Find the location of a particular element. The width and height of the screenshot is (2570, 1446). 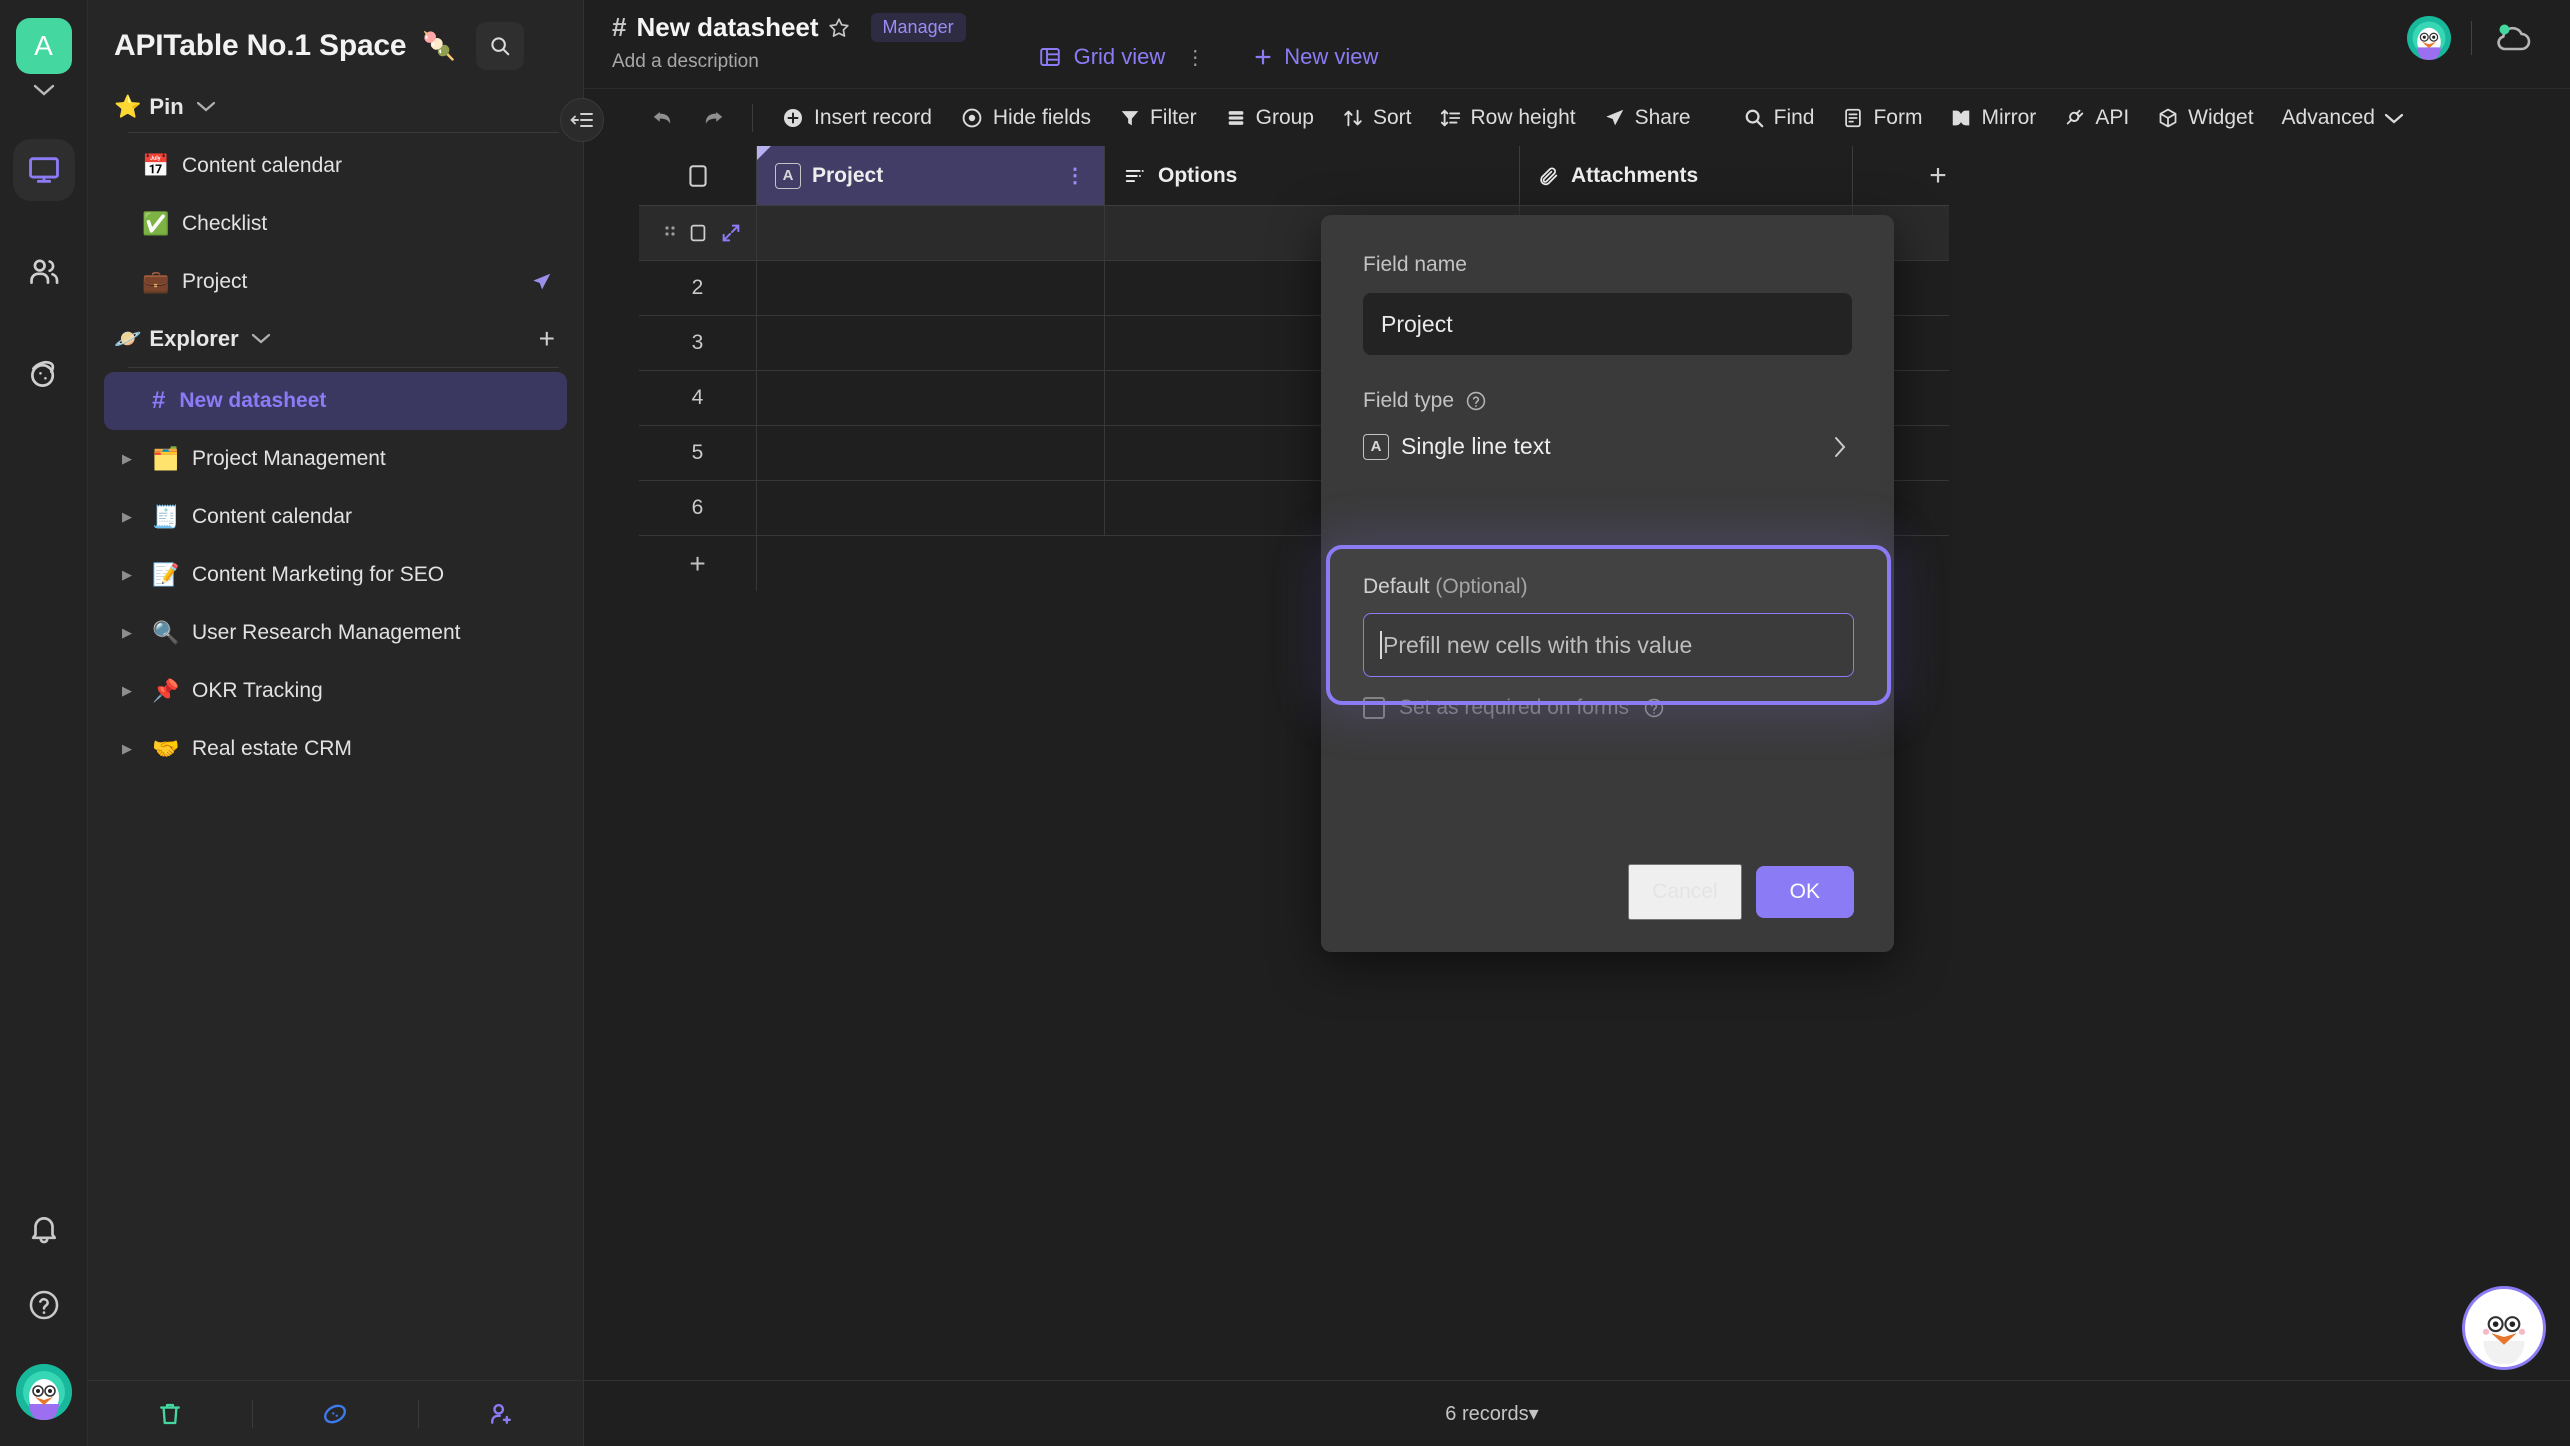

pin-section-header: ⭐ Pin is located at coordinates (335, 106).